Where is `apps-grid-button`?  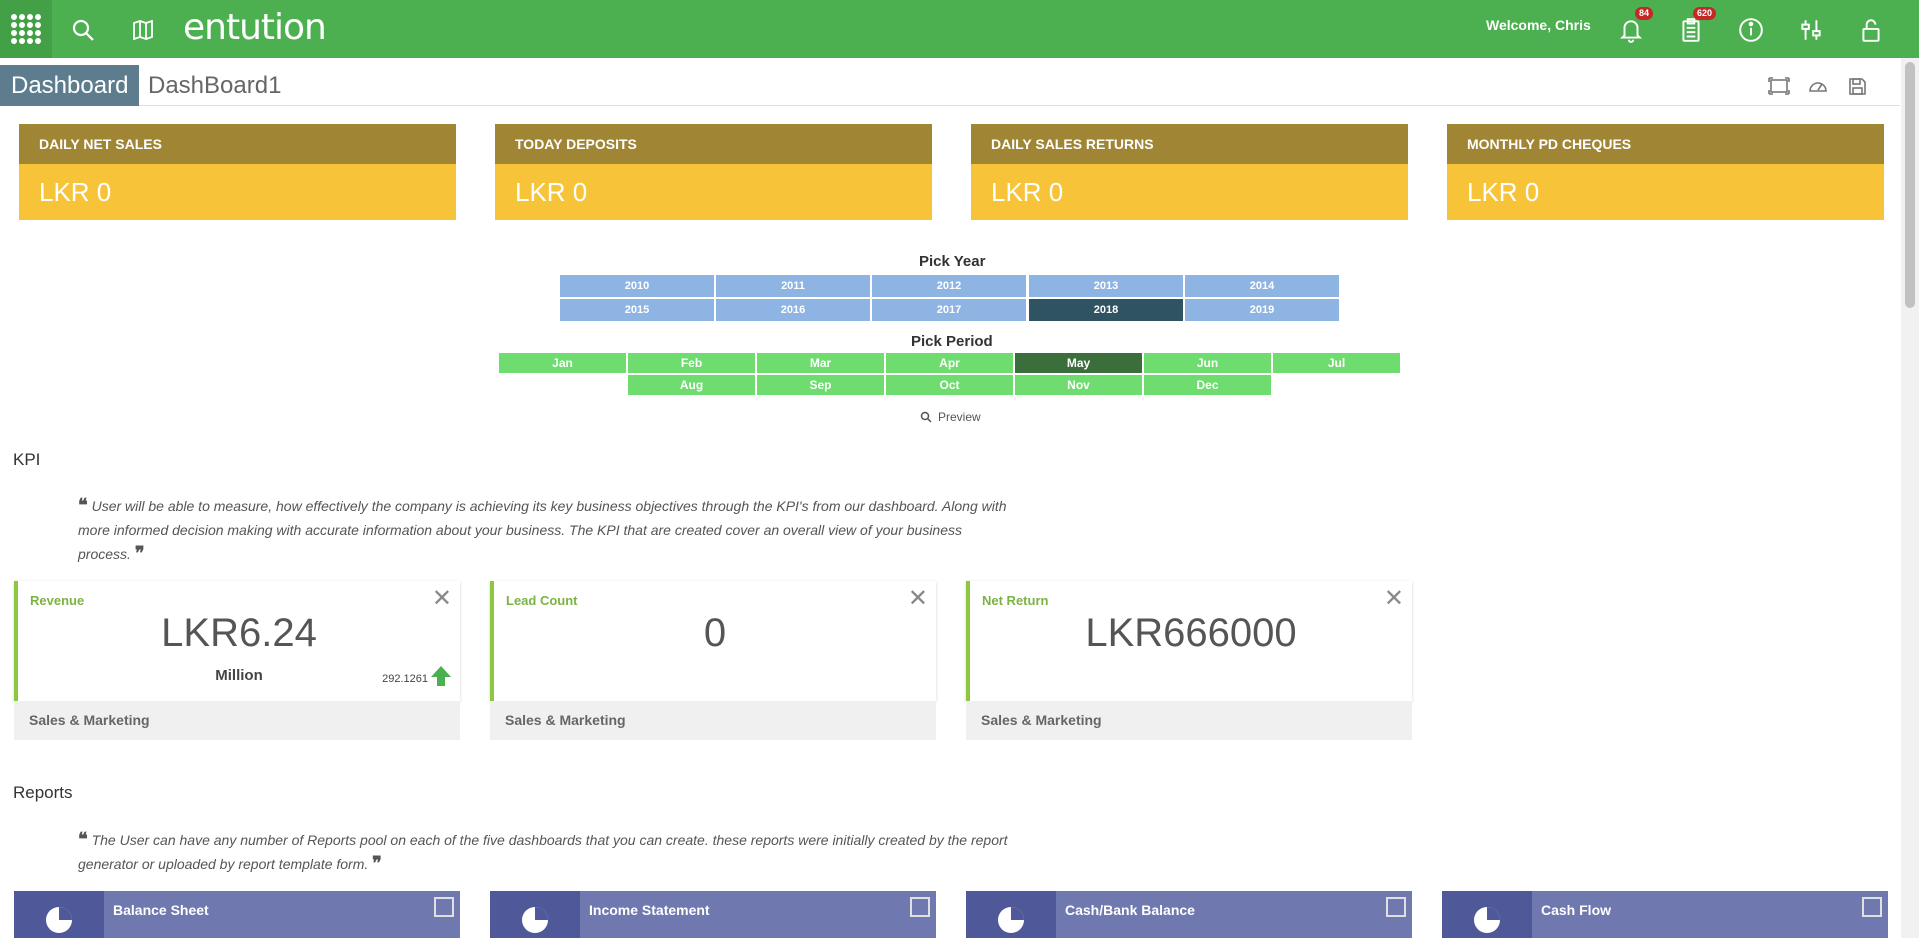 apps-grid-button is located at coordinates (26, 29).